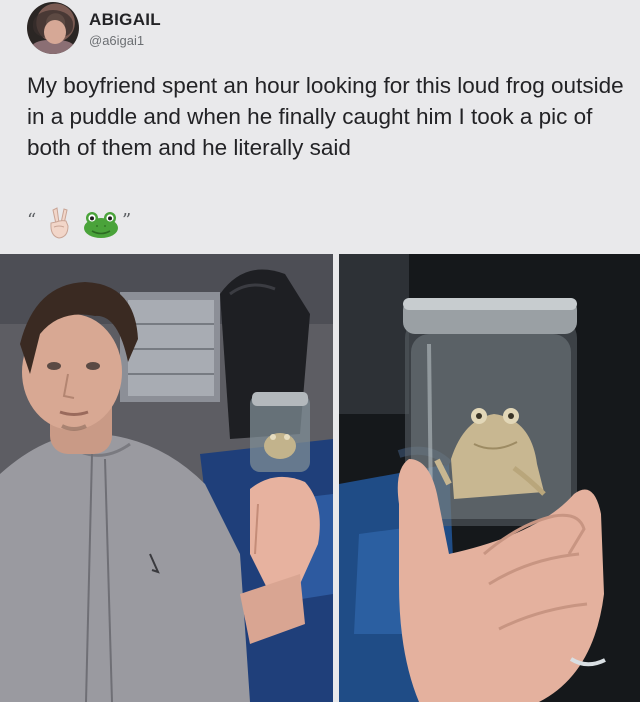  What do you see at coordinates (53, 28) in the screenshot?
I see `avatar` at bounding box center [53, 28].